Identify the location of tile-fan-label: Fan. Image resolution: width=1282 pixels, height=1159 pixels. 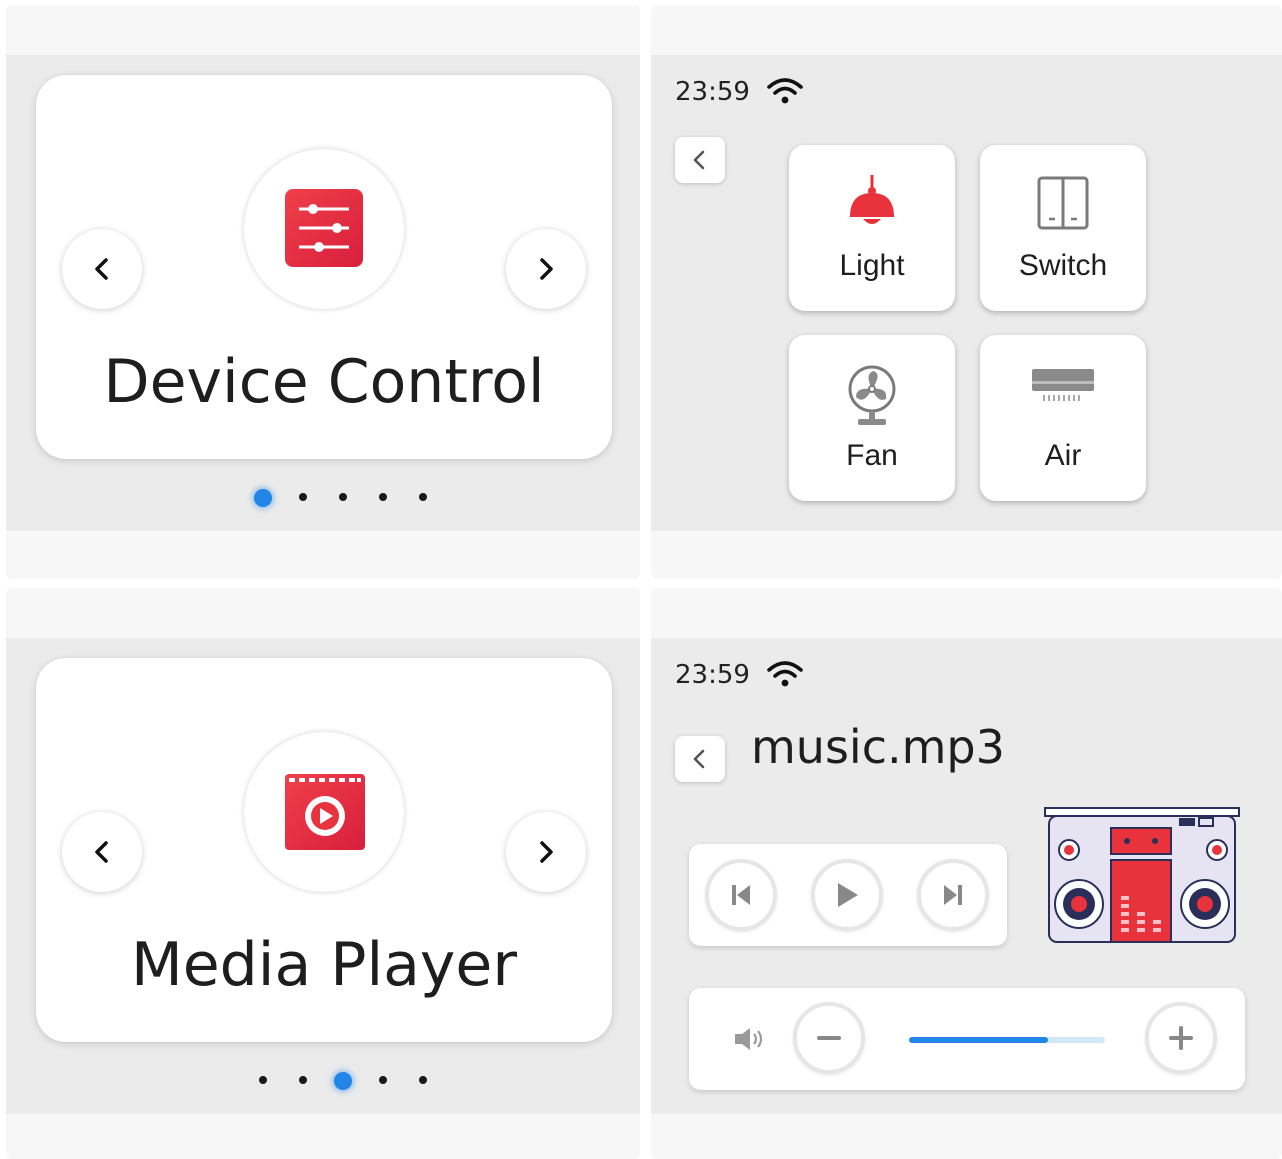
(872, 455).